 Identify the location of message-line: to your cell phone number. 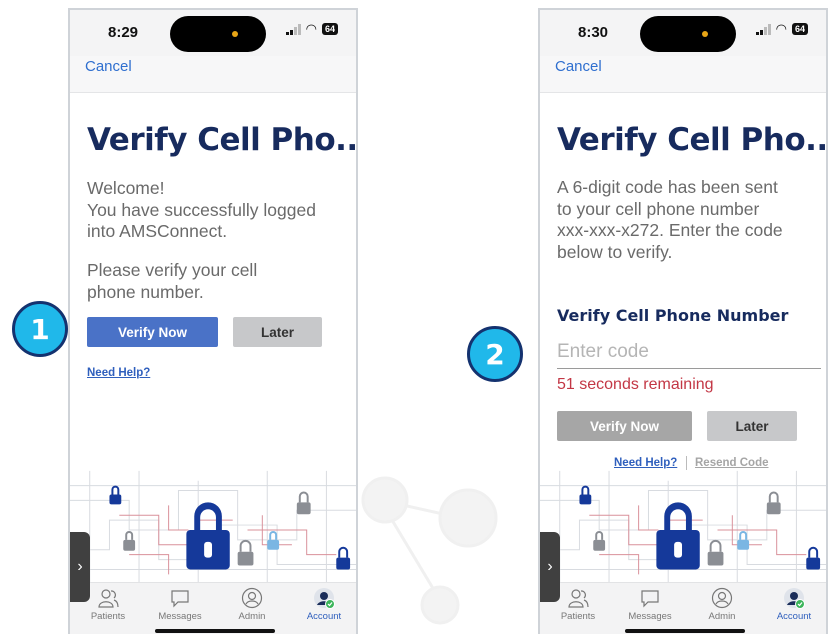
(658, 208).